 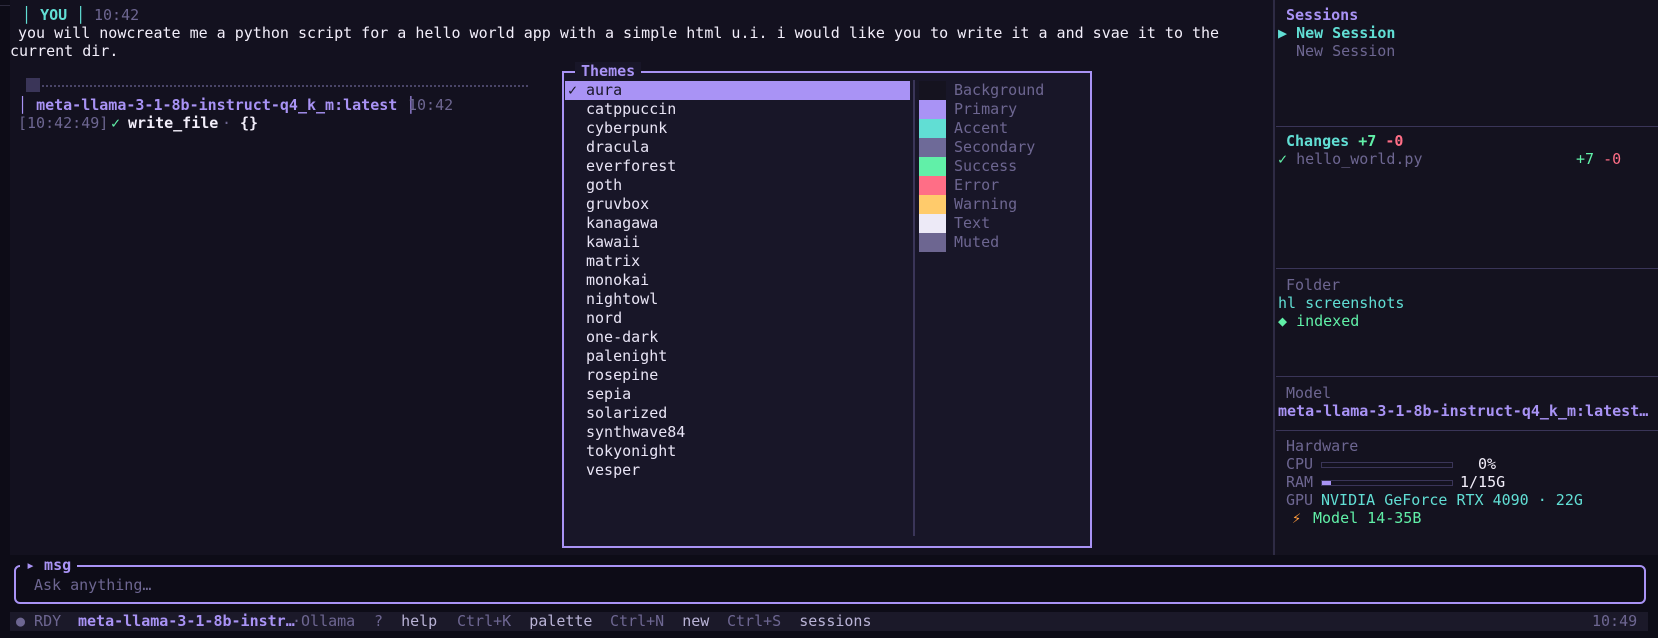 I want to click on changes-heading: Changes +7 -0, so click(x=1345, y=141).